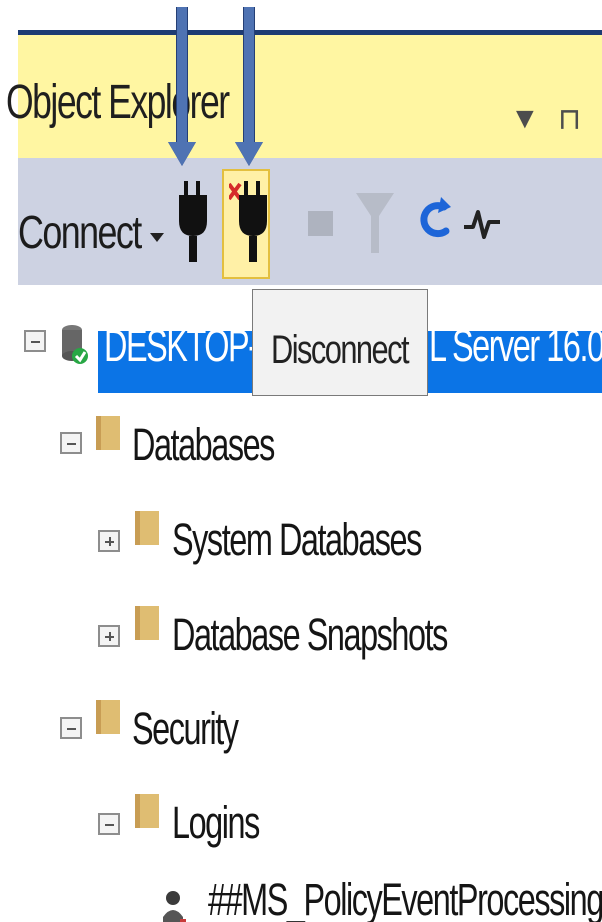 Image resolution: width=602 pixels, height=922 pixels. I want to click on server-database-icon, so click(75, 344).